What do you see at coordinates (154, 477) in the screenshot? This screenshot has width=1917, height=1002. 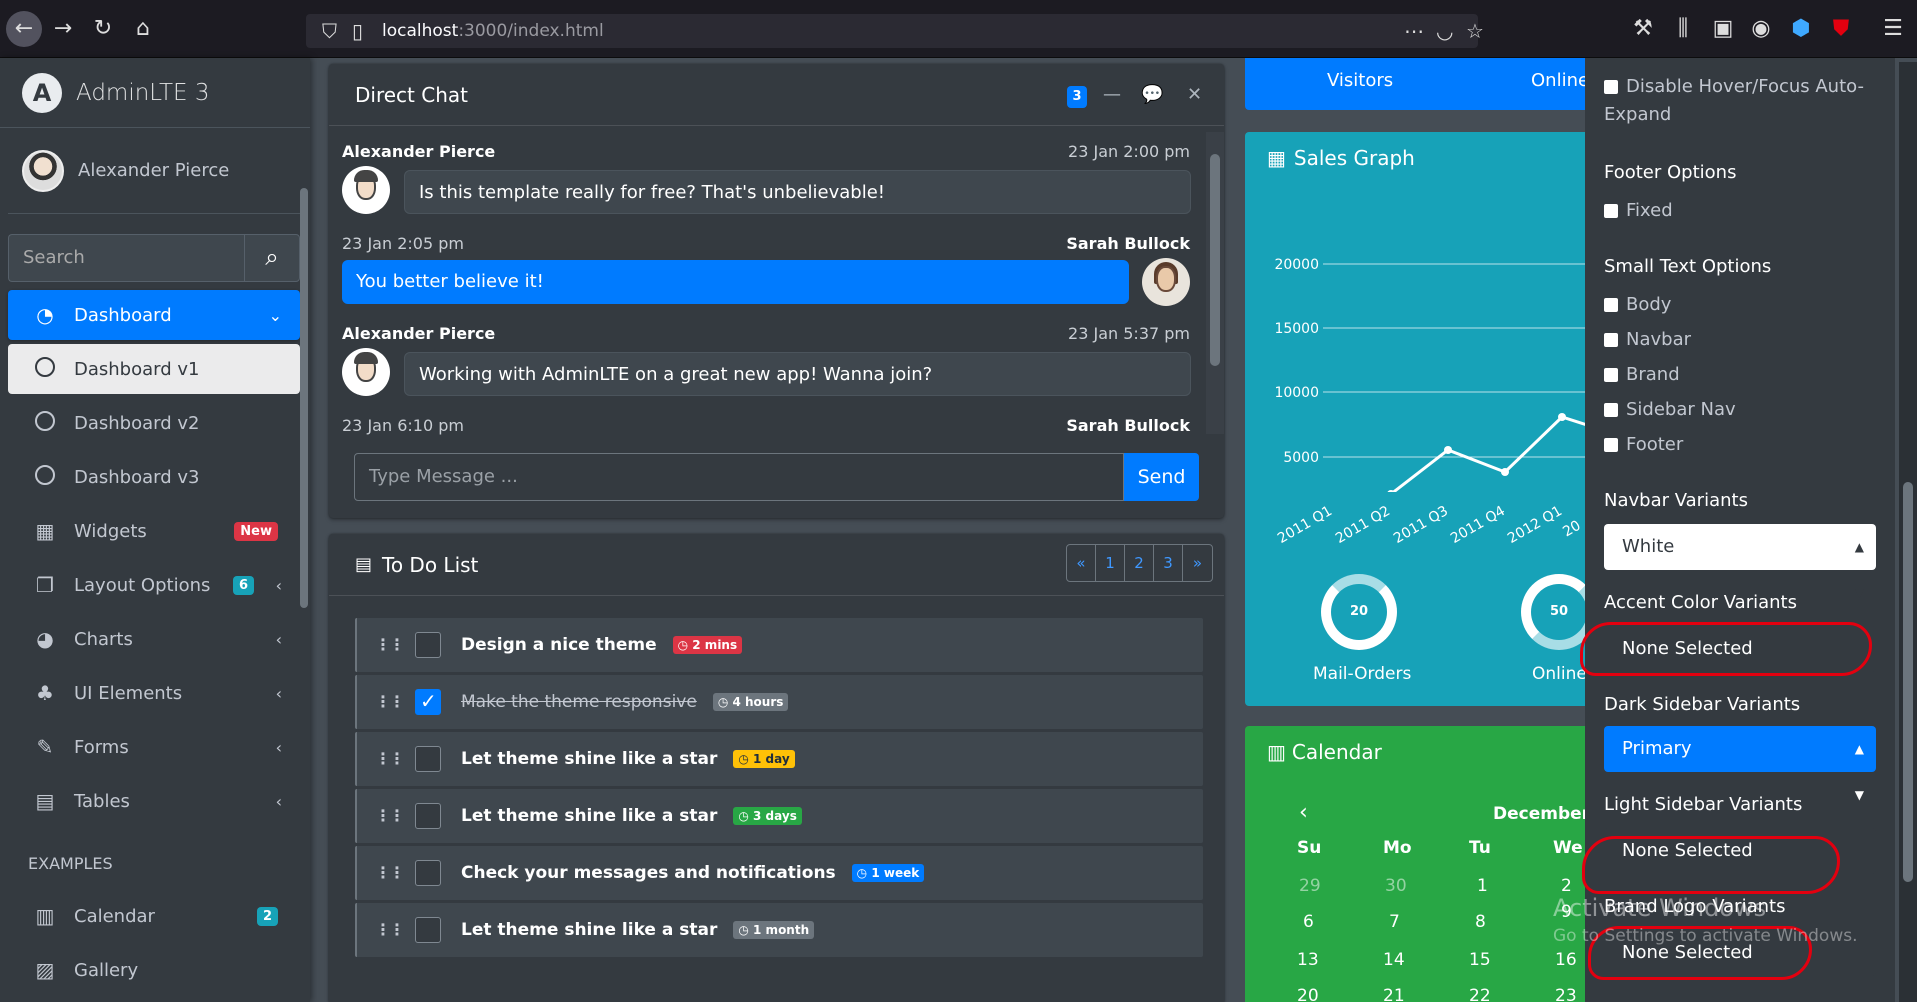 I see `sidebar-item-dashboard-v3: Dashboard v3` at bounding box center [154, 477].